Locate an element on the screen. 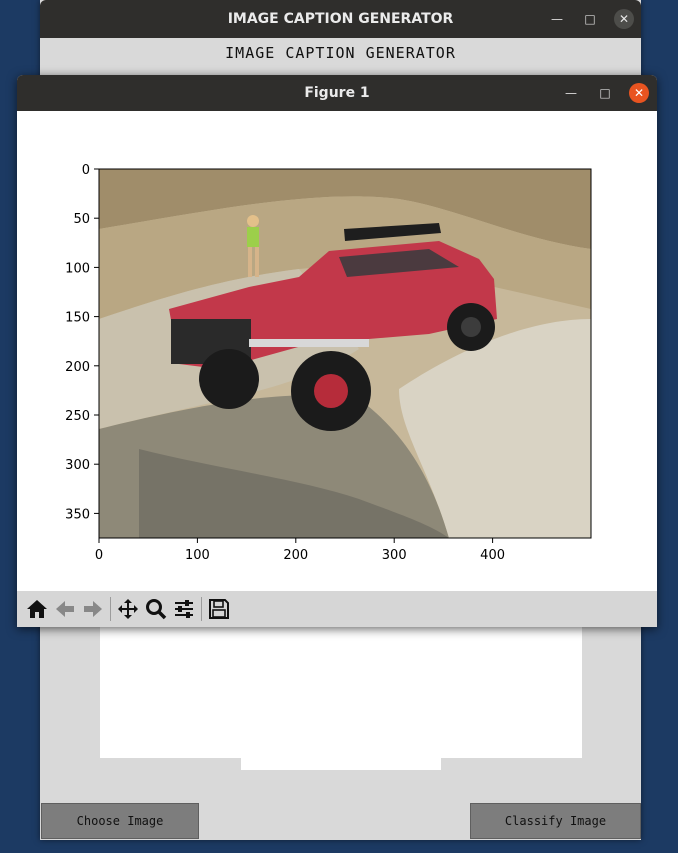 This screenshot has width=678, height=853. configure-button is located at coordinates (184, 609).